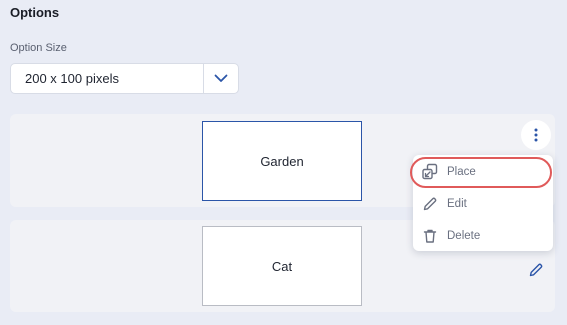  Describe the element at coordinates (457, 204) in the screenshot. I see `menu-item-edit-label: Edit` at that location.